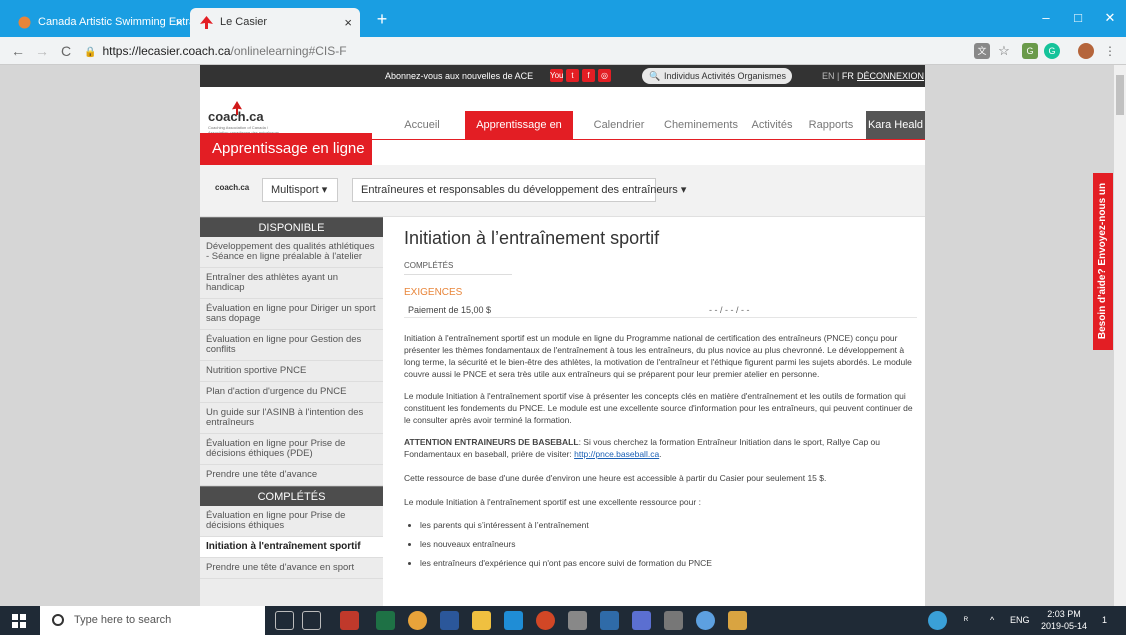 This screenshot has height=635, width=1126. I want to click on menu-icon: ⋮, so click(1110, 51).